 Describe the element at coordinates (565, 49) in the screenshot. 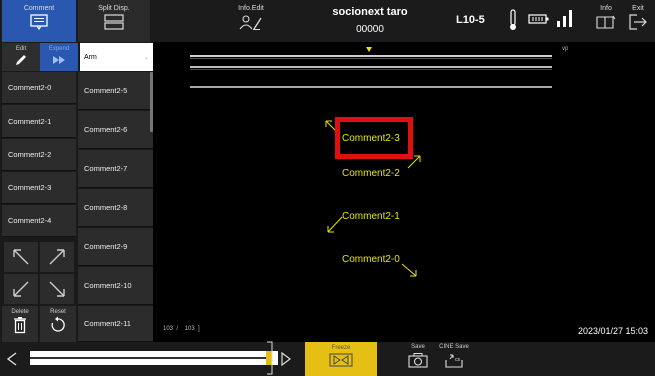

I see `vp-label: vp` at that location.